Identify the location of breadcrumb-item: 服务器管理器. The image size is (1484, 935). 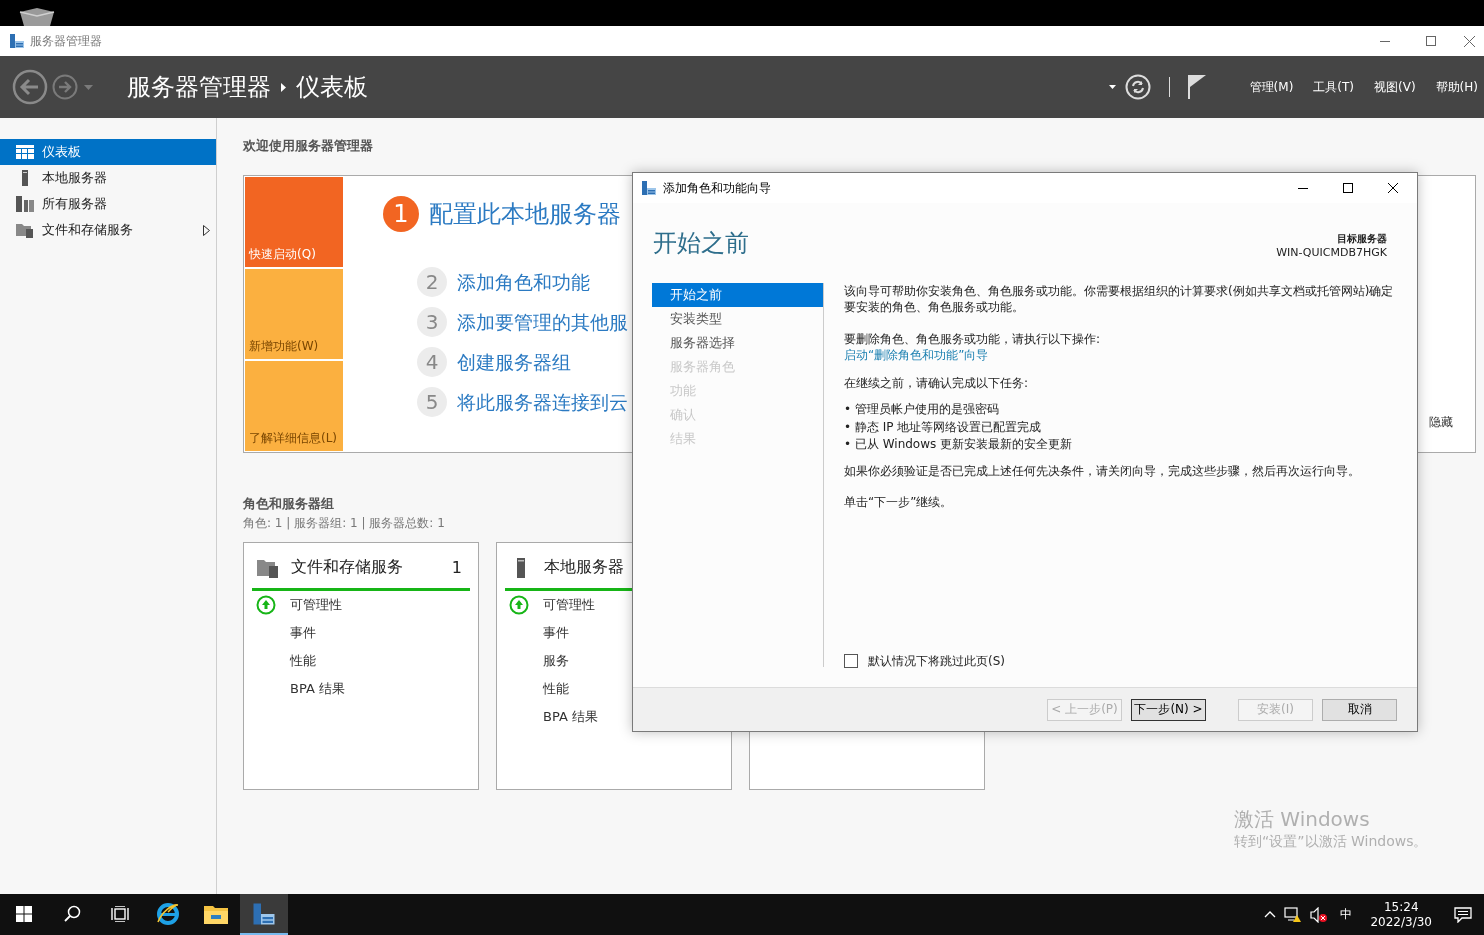
(199, 87).